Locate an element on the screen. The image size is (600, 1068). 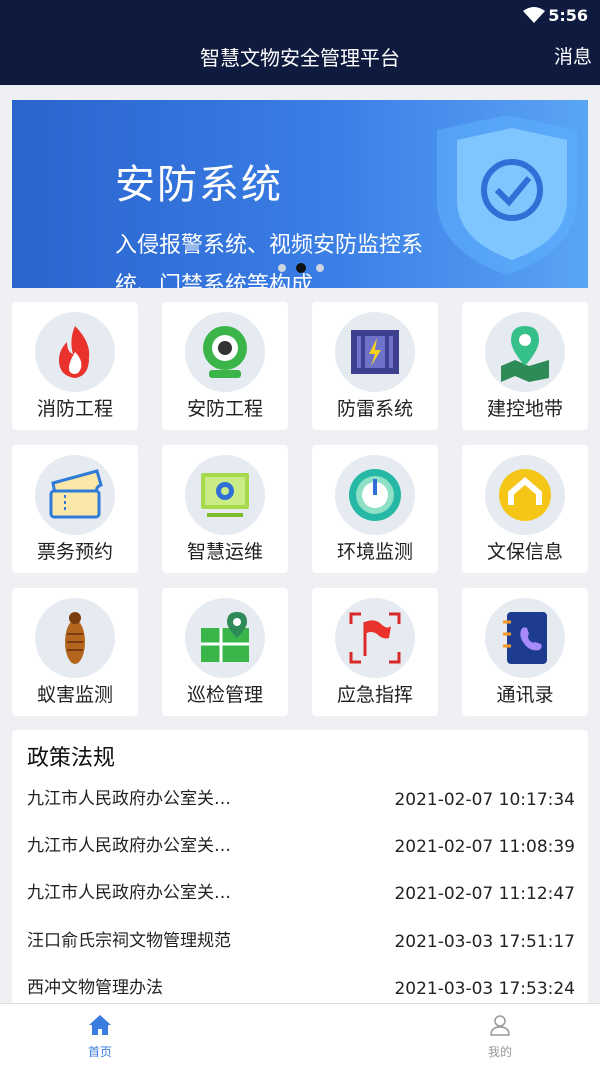
feature-label: 智慧运维 is located at coordinates (224, 552).